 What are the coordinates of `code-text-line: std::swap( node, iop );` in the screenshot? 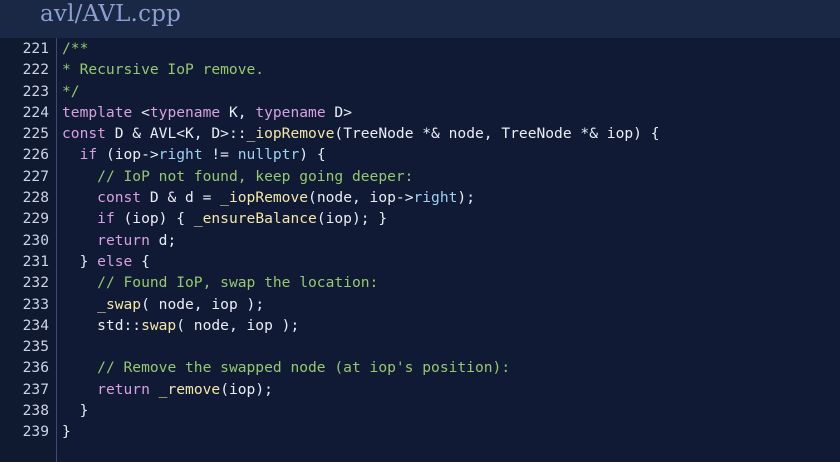 It's located at (180, 325).